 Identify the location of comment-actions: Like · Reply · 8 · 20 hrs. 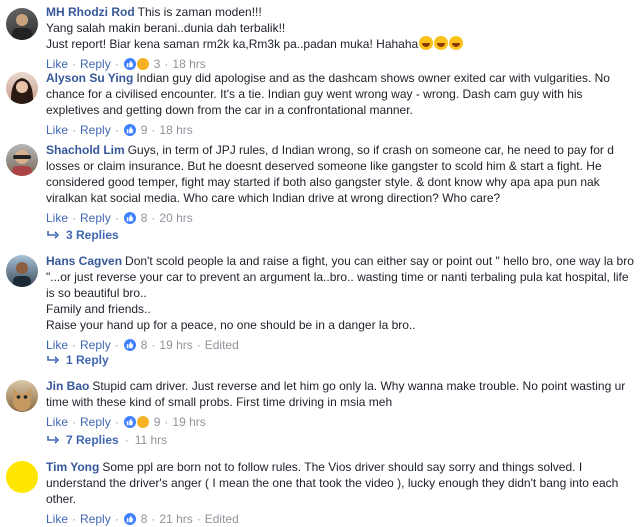
(340, 218).